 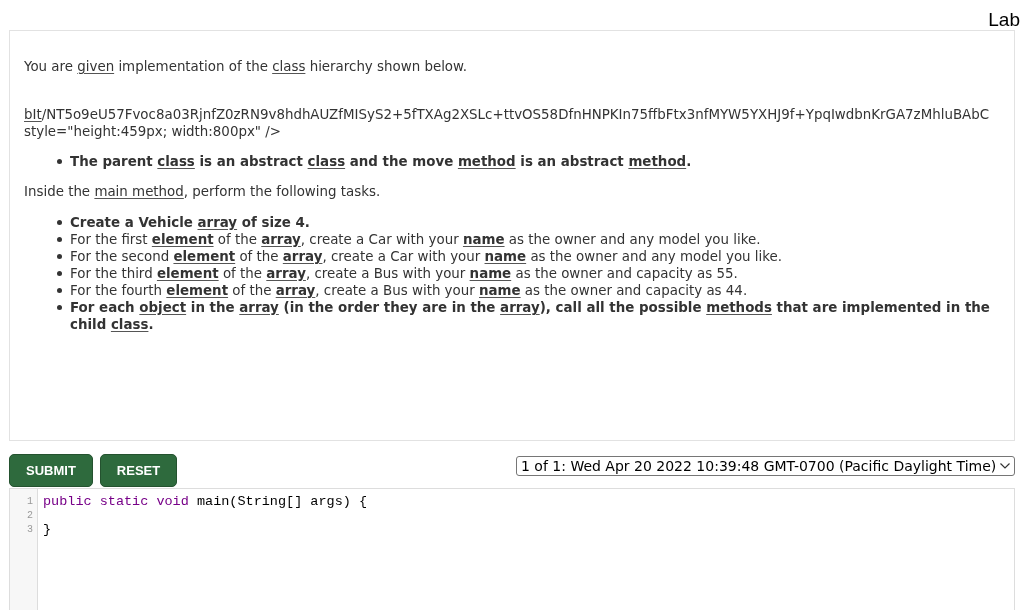 I want to click on paragraph-text: You are given implementation of the class hierarchy shown below., so click(x=246, y=66).